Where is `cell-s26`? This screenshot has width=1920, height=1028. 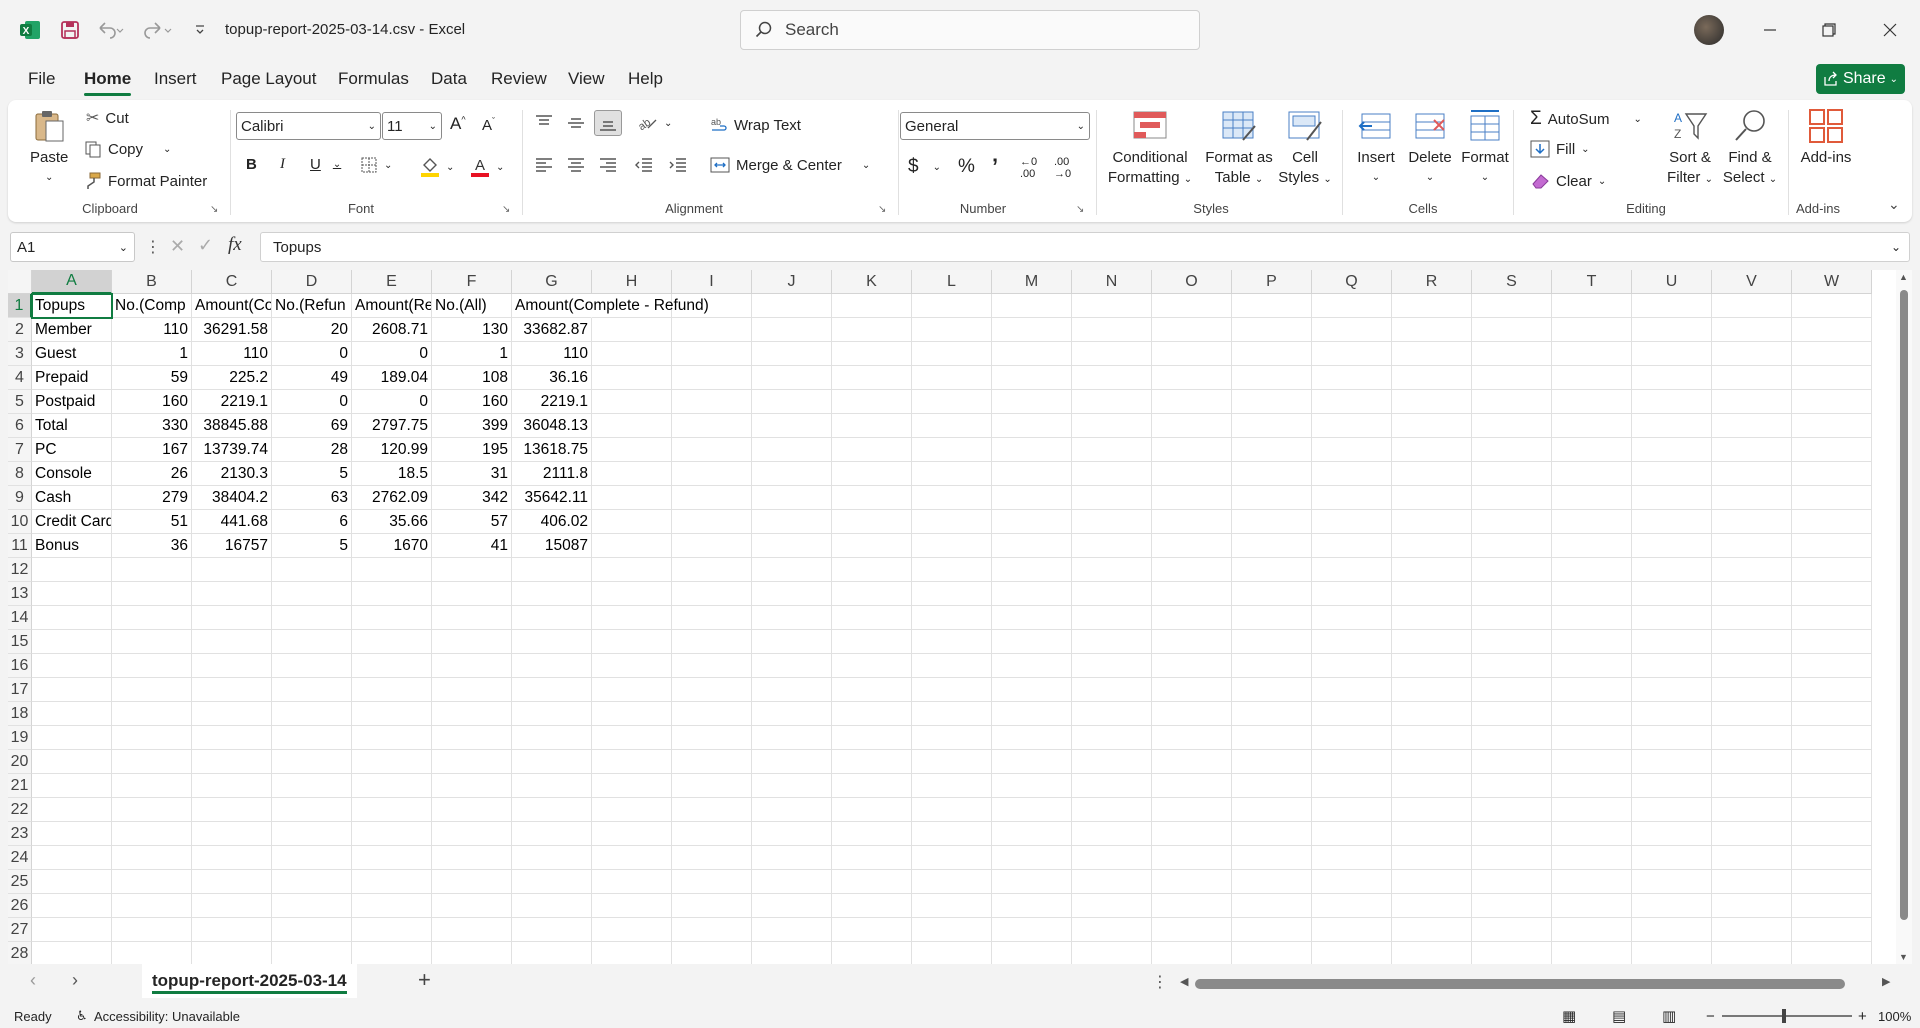 cell-s26 is located at coordinates (1512, 906).